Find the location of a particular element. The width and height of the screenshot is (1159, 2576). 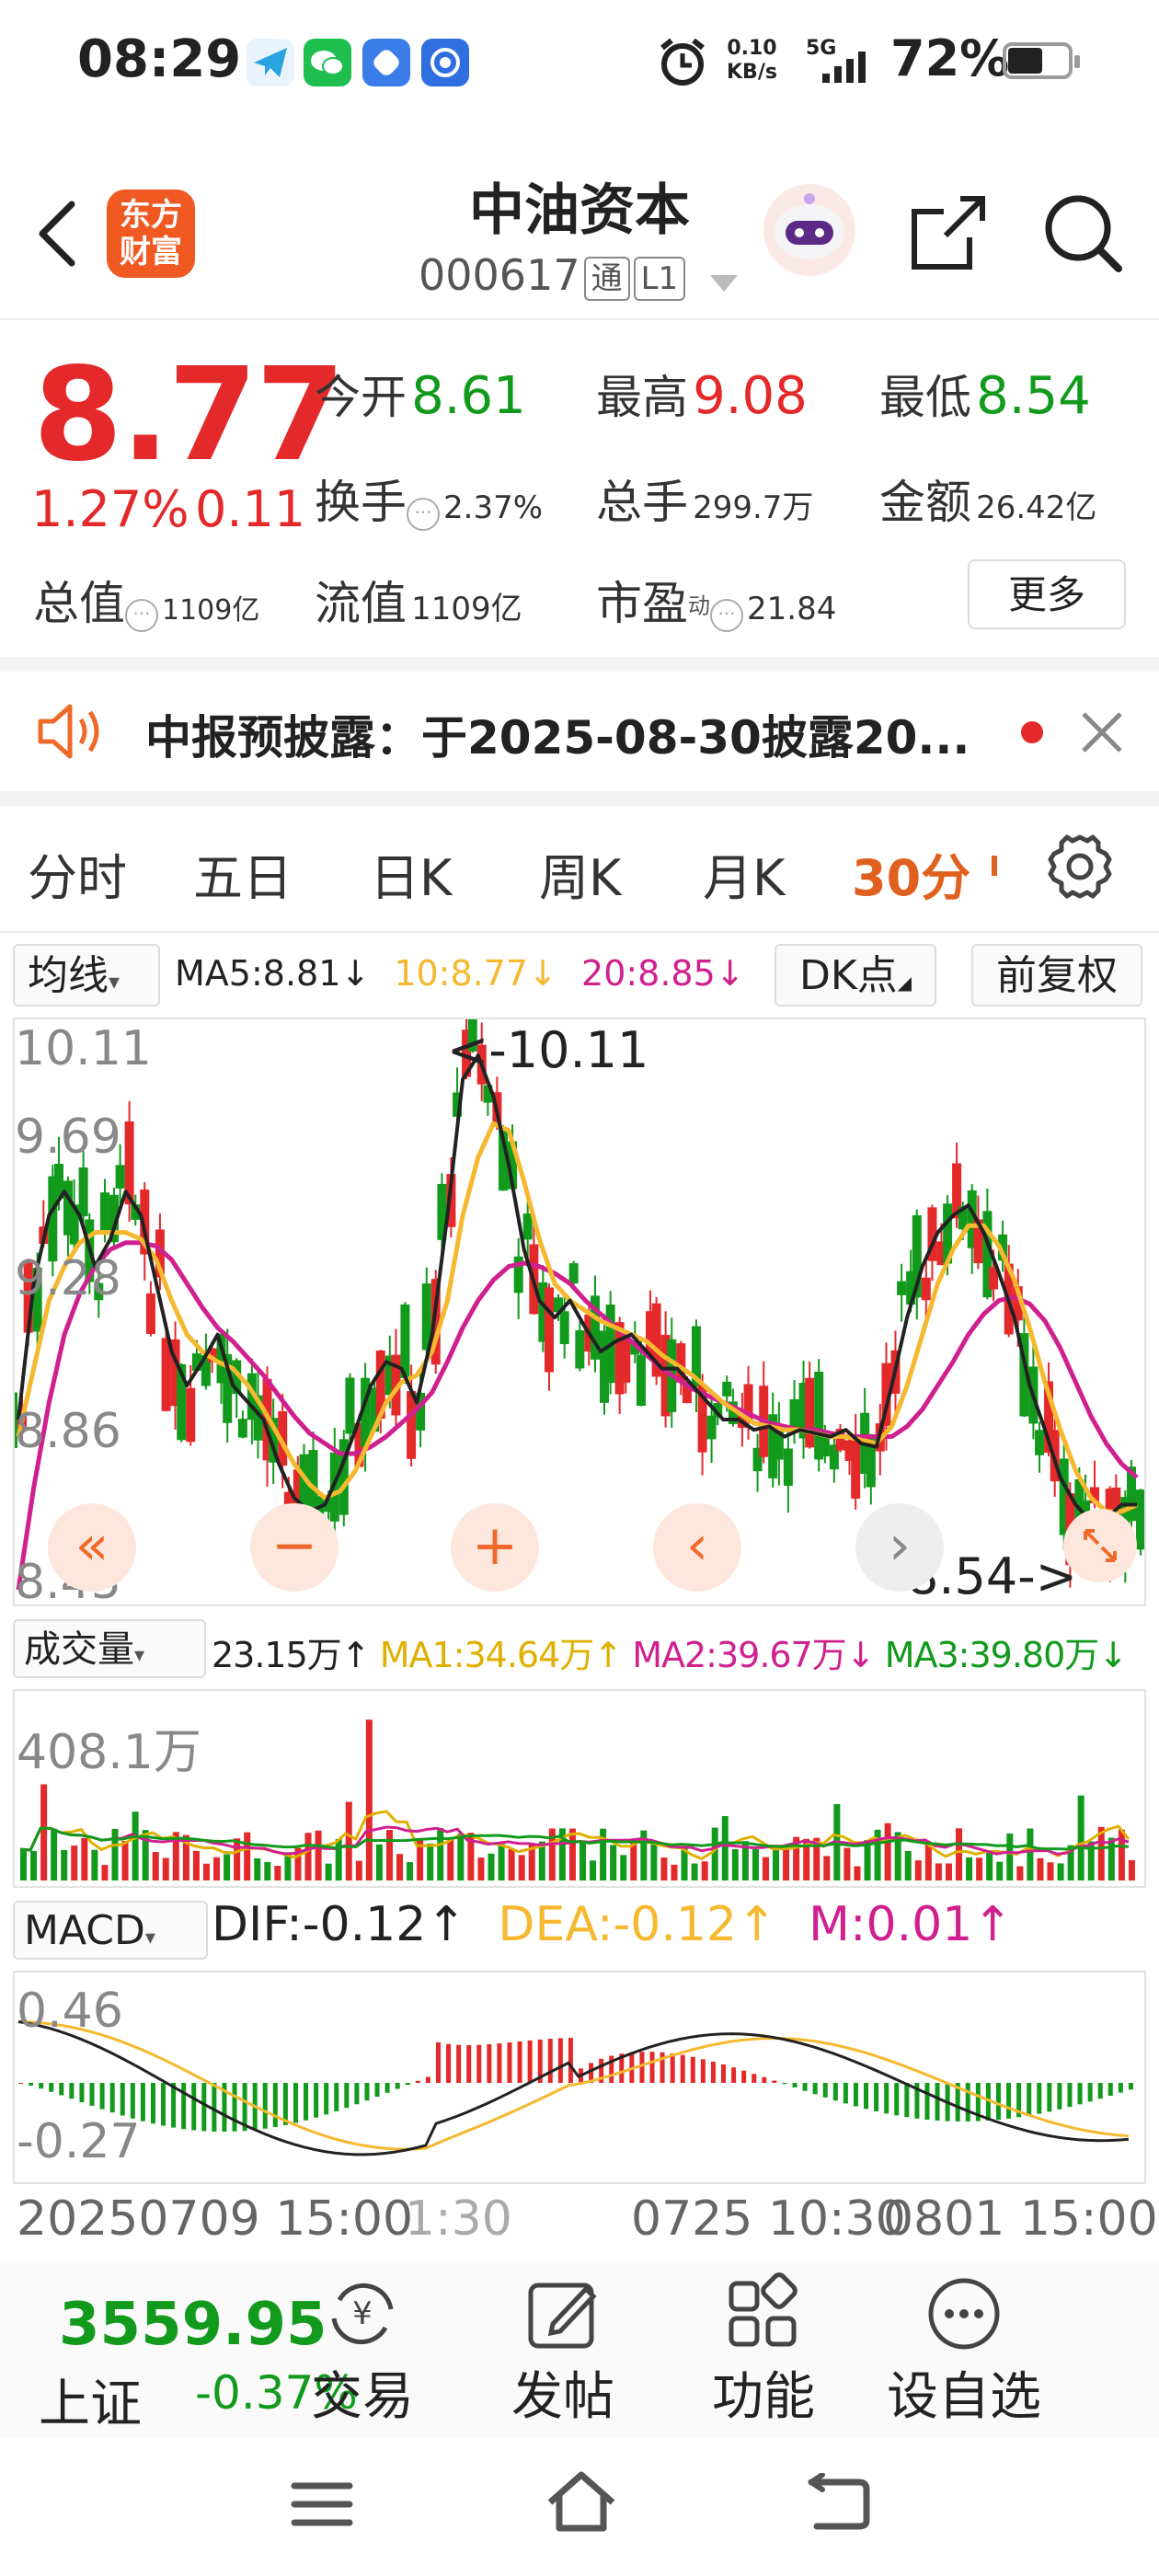

yen-cycle-icon: ¥ is located at coordinates (362, 2313).